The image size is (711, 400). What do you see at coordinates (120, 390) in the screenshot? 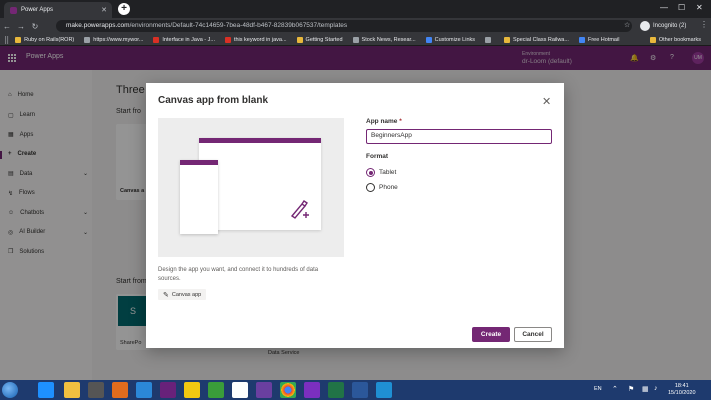
I see `outlook-icon` at bounding box center [120, 390].